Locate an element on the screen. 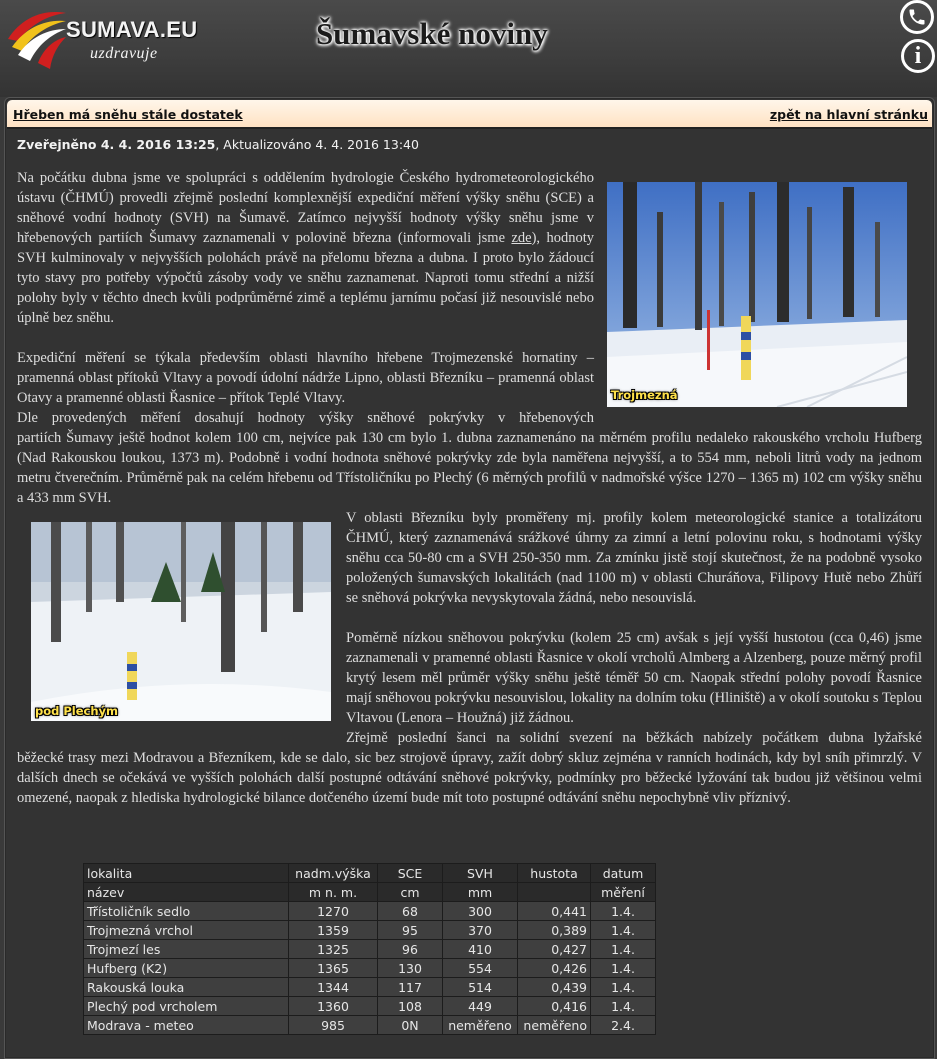  table-cell: 0,426 is located at coordinates (554, 968).